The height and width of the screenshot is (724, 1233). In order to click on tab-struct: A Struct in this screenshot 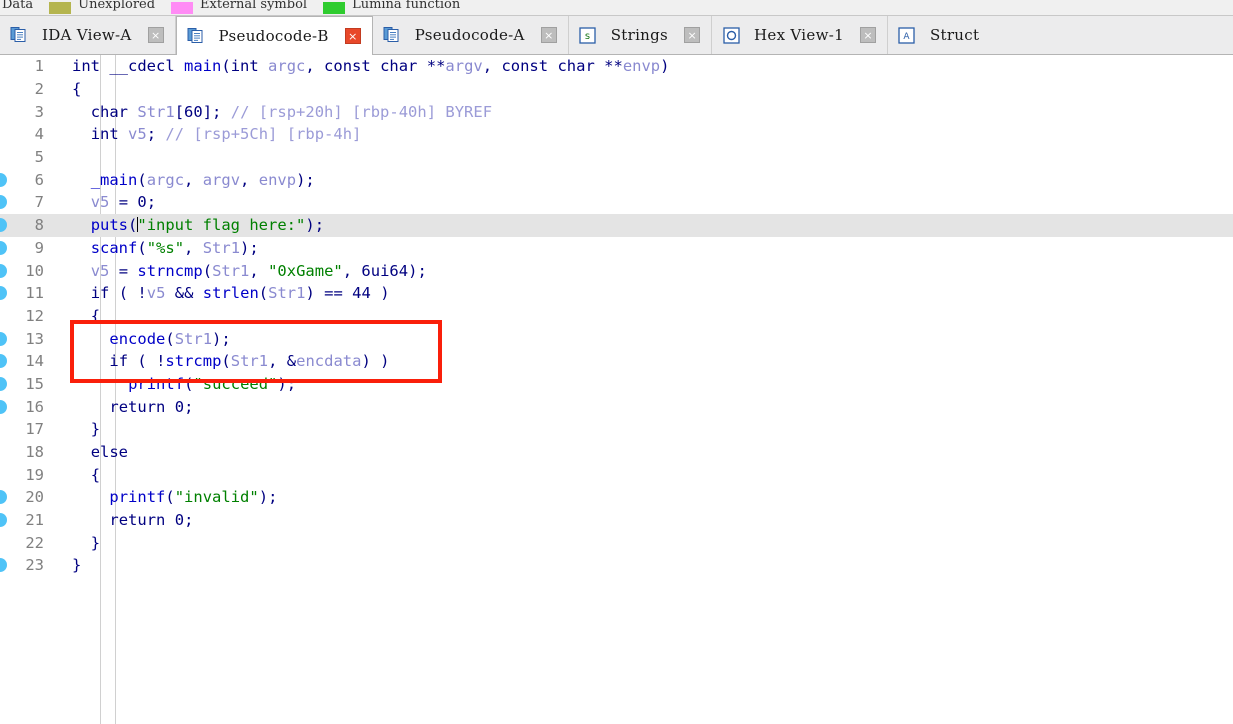, I will do `click(939, 35)`.